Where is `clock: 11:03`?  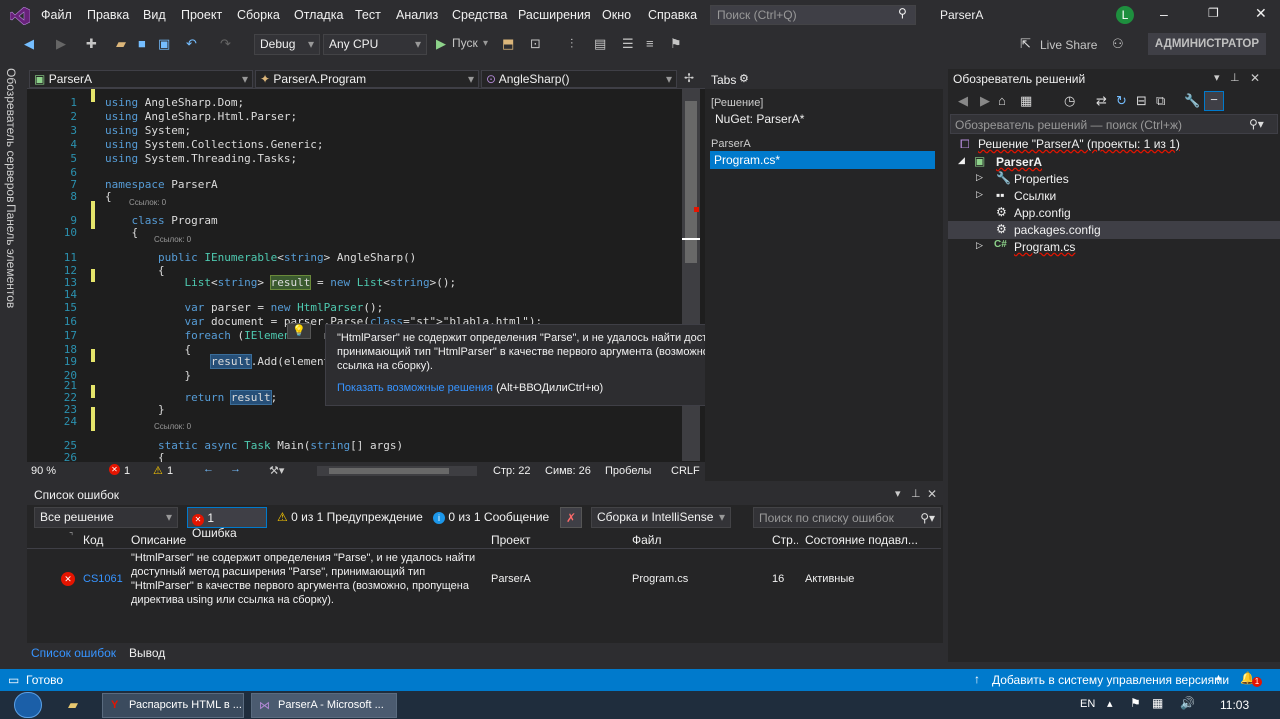 clock: 11:03 is located at coordinates (1234, 705).